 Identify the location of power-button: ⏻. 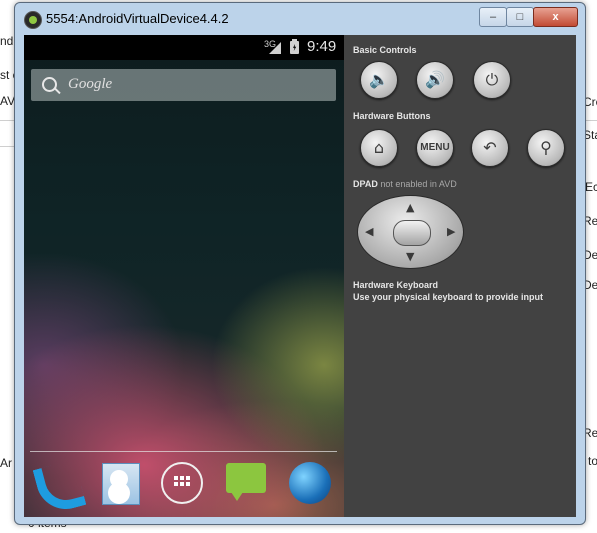
(492, 80).